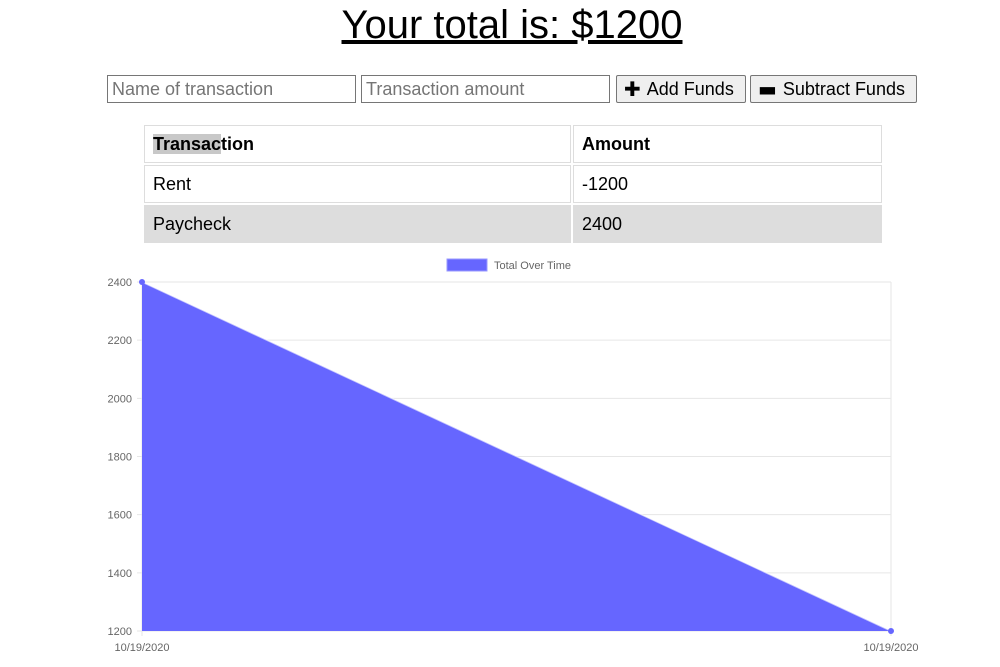 This screenshot has height=667, width=1000. I want to click on plus-icon: ✚, so click(632, 89).